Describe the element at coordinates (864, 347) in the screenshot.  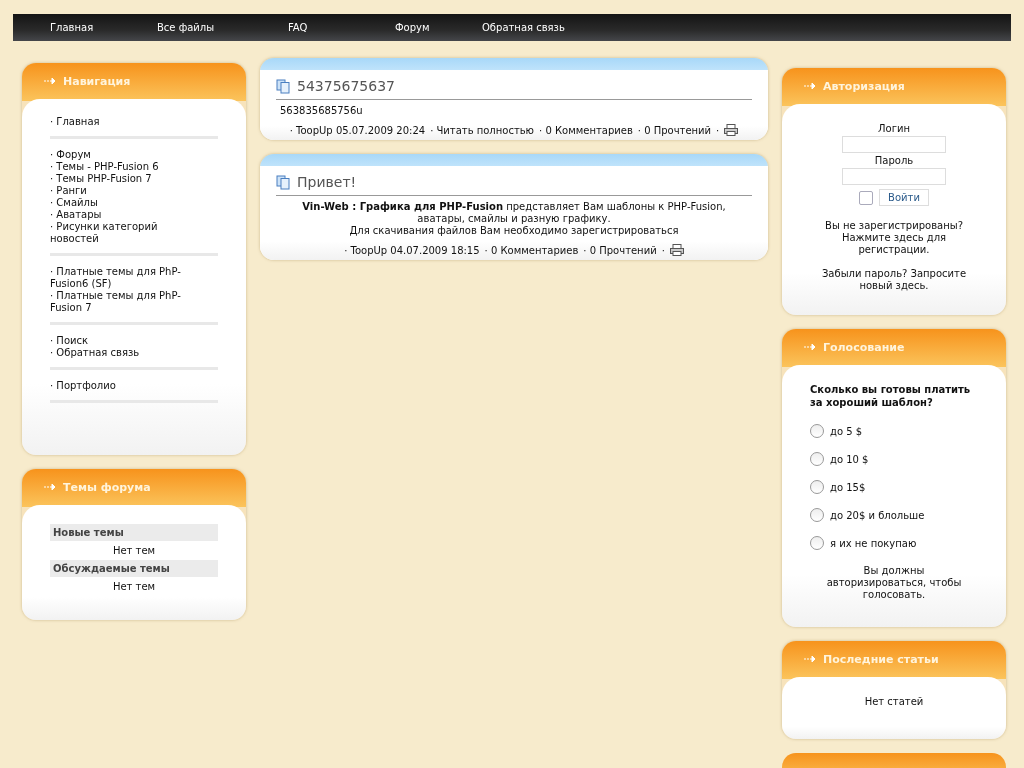
I see `panel-title: Голосование` at that location.